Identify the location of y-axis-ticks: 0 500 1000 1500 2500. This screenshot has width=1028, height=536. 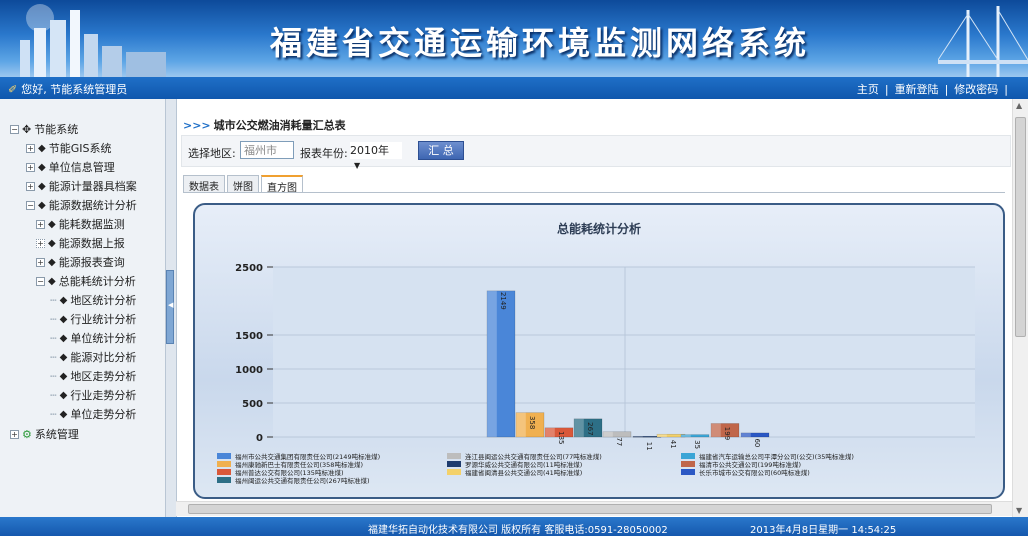
(254, 353).